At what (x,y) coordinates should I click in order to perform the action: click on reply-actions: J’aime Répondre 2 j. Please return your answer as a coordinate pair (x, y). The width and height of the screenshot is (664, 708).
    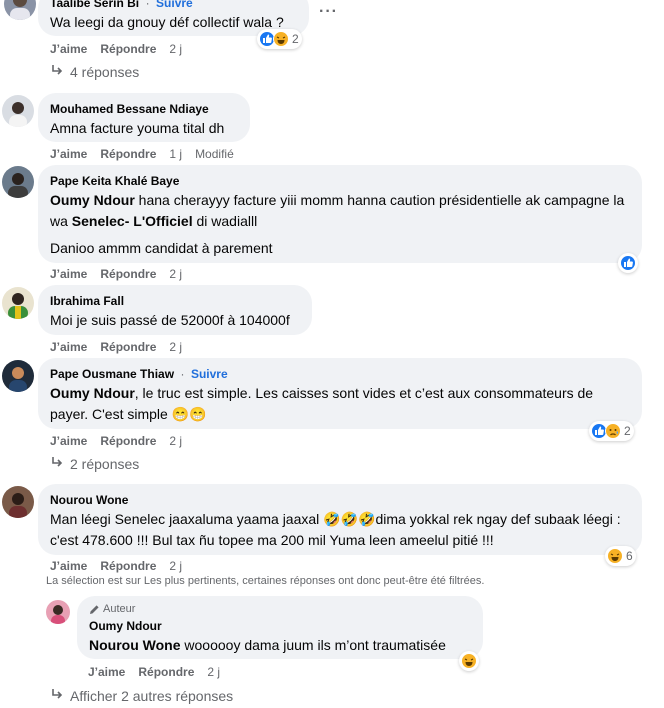
    Looking at the image, I should click on (160, 672).